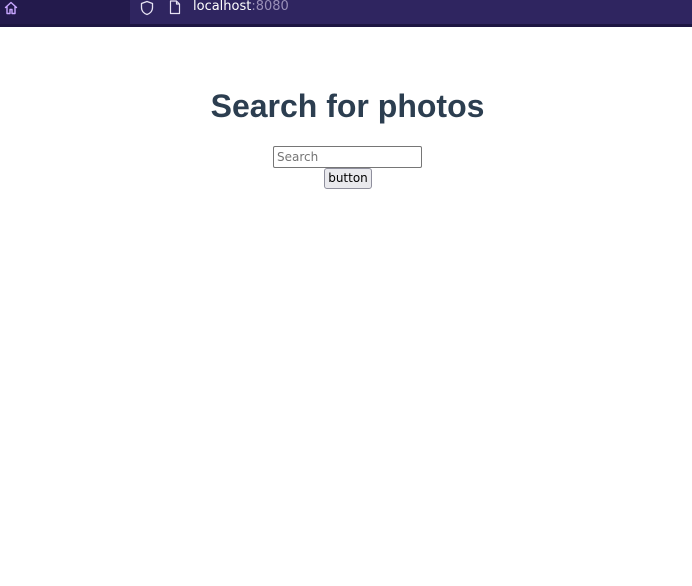  What do you see at coordinates (348, 178) in the screenshot?
I see `search-button: button` at bounding box center [348, 178].